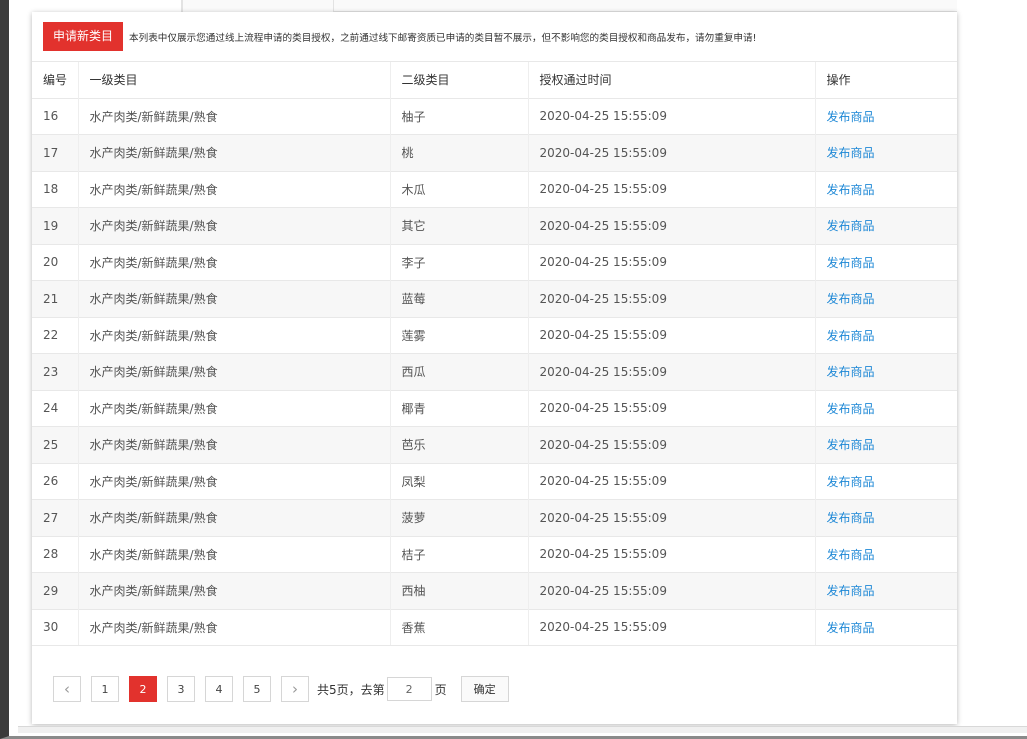 Image resolution: width=1027 pixels, height=739 pixels. I want to click on table-row: 26 水产肉类/新鲜蔬果/熟食 凤梨 2020-04-25 15:55:09 发布商品, so click(494, 481).